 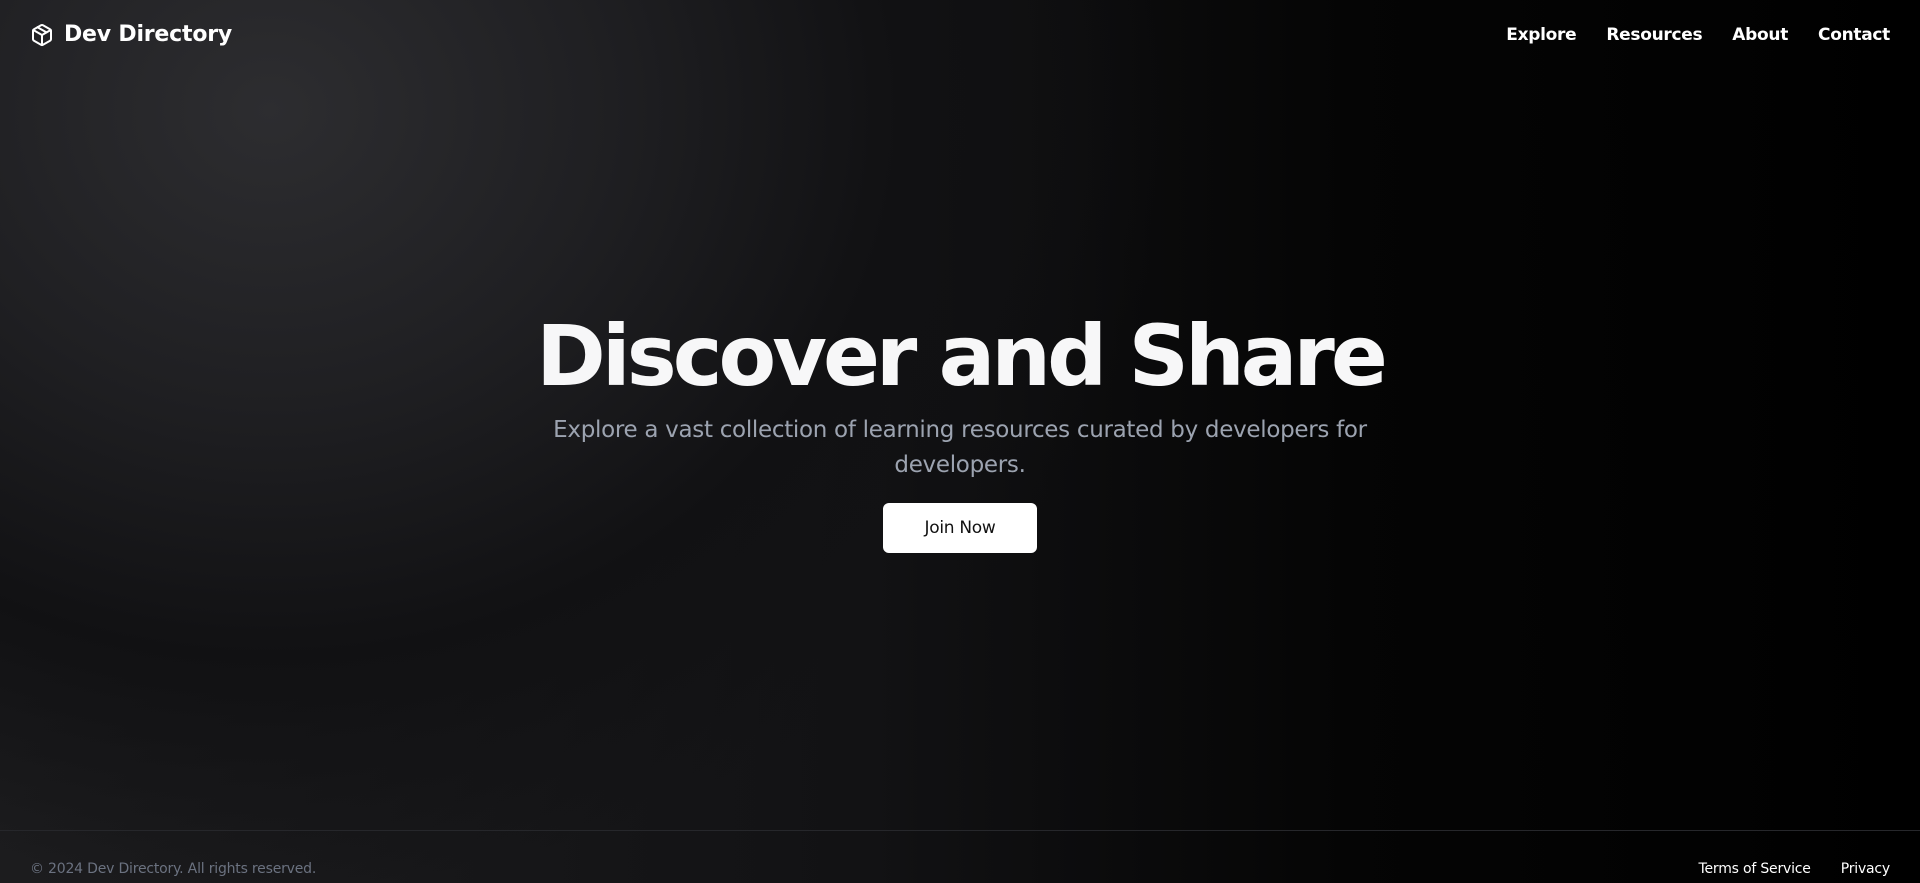 What do you see at coordinates (962, 356) in the screenshot?
I see `hero-title: Discover and Share` at bounding box center [962, 356].